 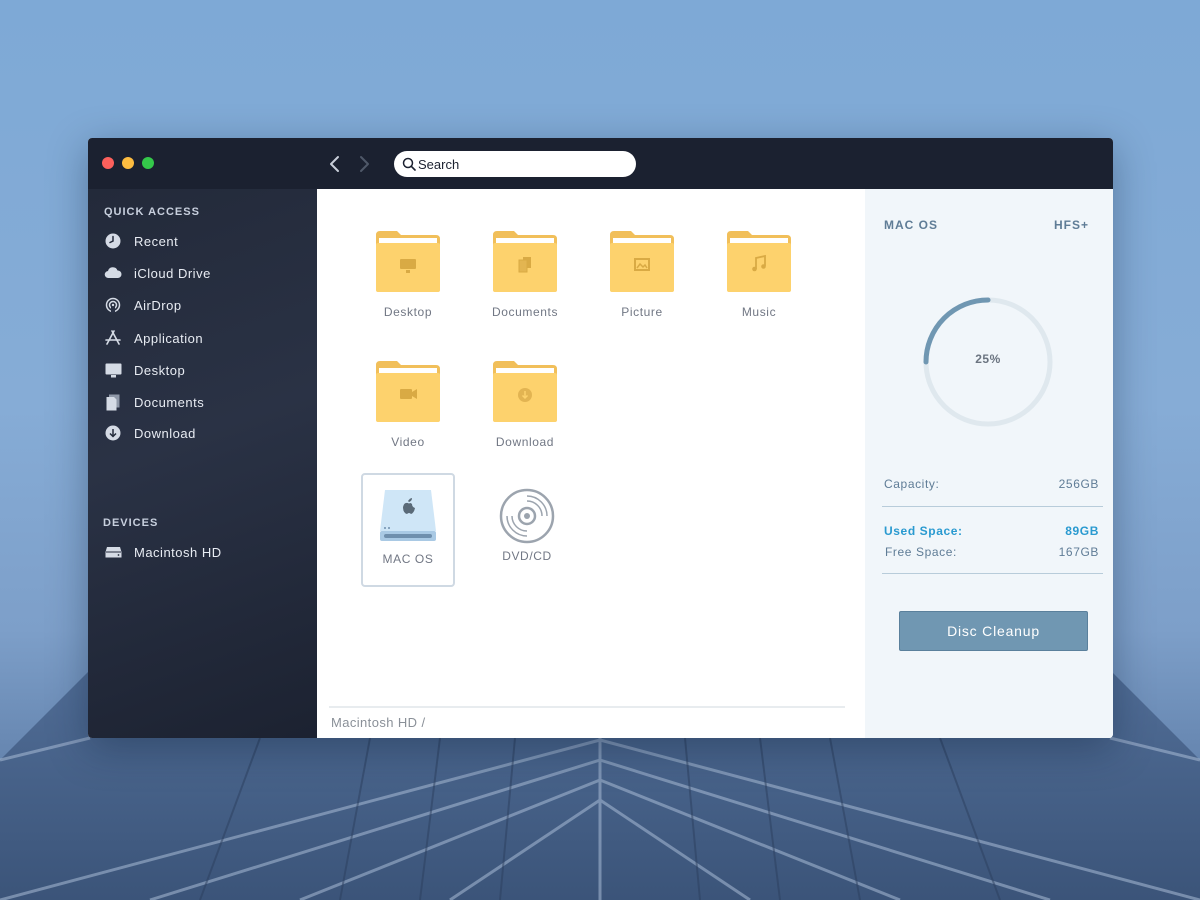 What do you see at coordinates (158, 305) in the screenshot?
I see `sidebar-item-label: AirDrop` at bounding box center [158, 305].